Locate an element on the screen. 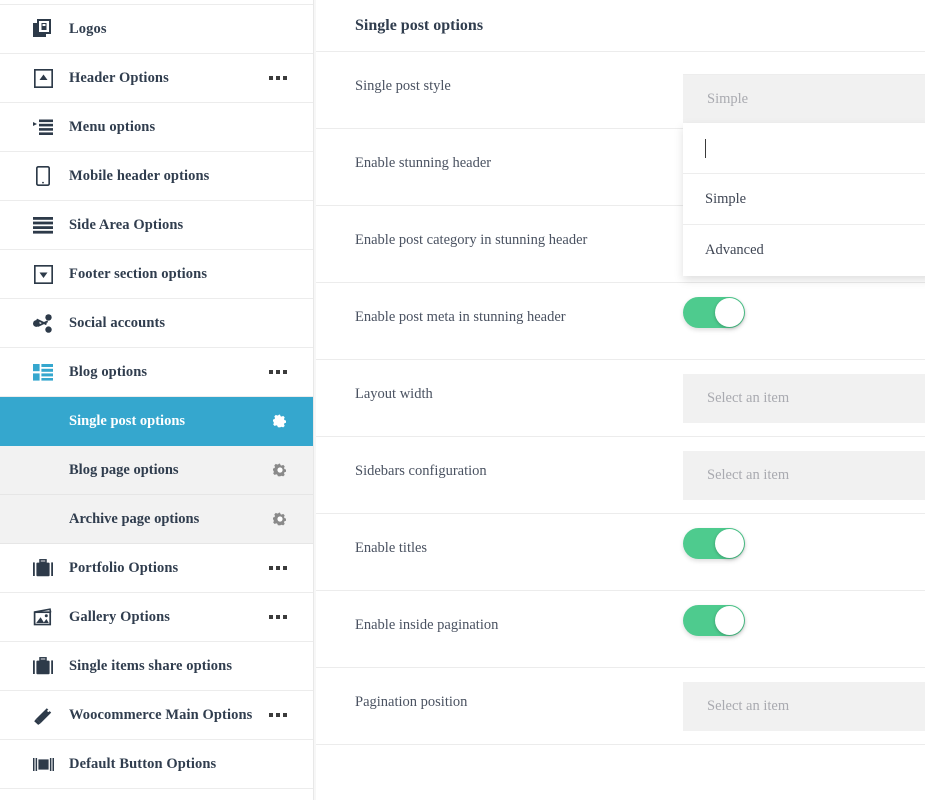 The height and width of the screenshot is (800, 925). sidebar-item-mobile-header-options: Mobile header options is located at coordinates (156, 176).